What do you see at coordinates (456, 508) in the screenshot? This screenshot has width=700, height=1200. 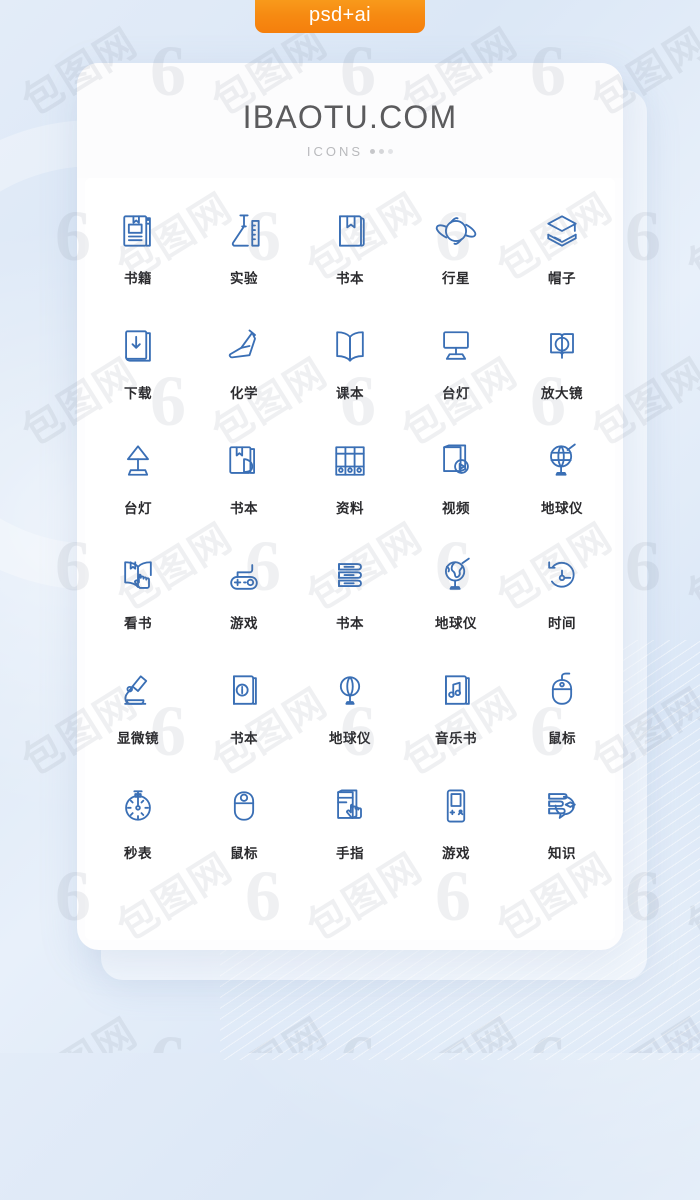 I see `icon-label: 视频` at bounding box center [456, 508].